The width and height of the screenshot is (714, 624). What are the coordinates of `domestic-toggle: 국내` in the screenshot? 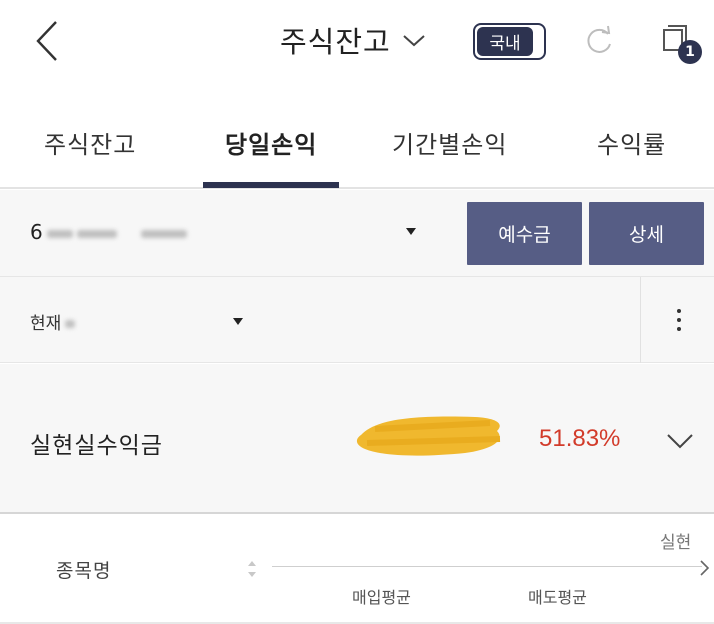 It's located at (509, 41).